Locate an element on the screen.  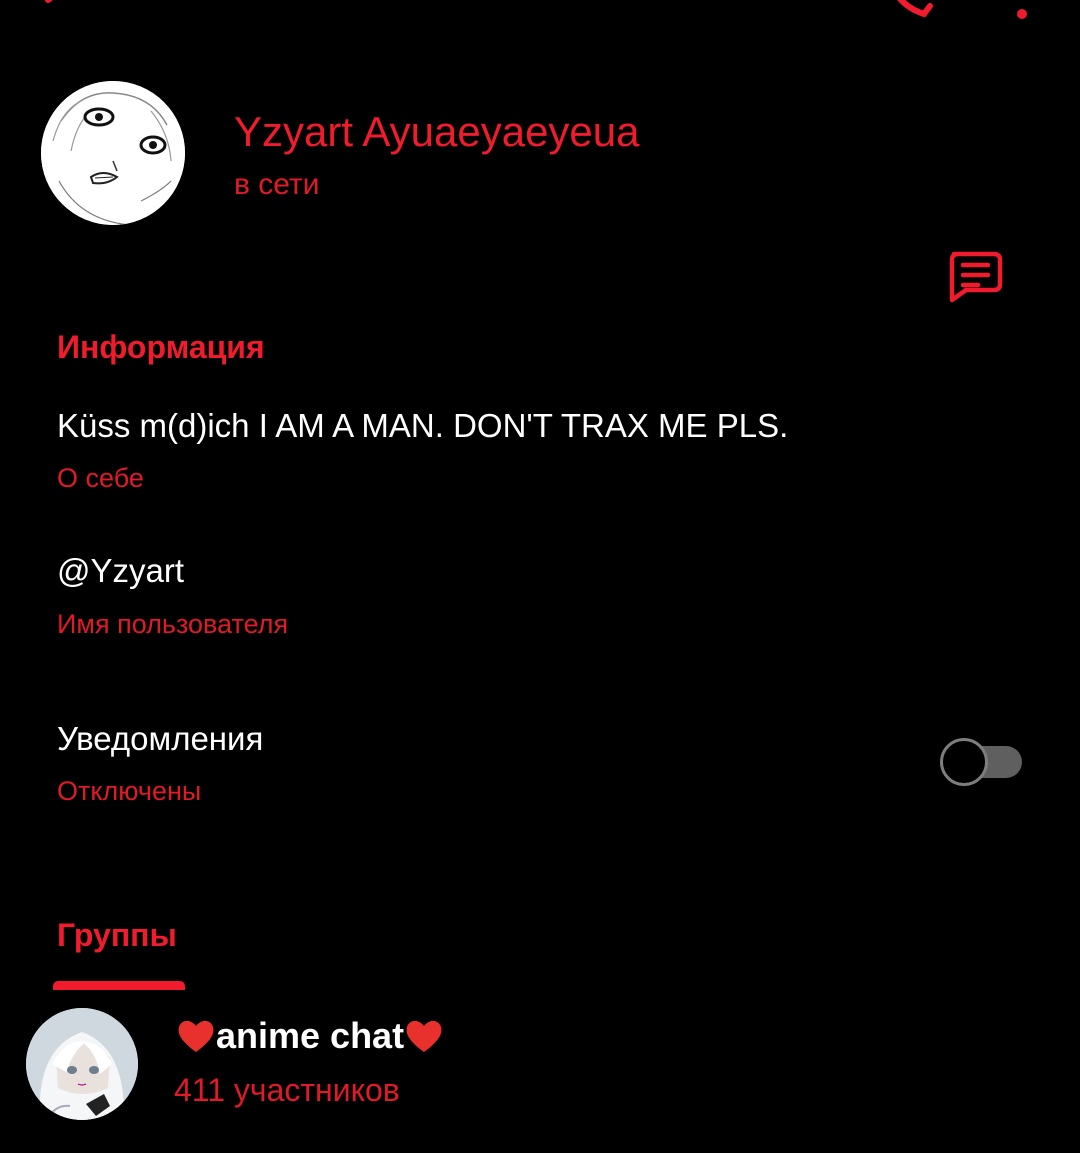
notifications-label: Уведомления is located at coordinates (160, 739).